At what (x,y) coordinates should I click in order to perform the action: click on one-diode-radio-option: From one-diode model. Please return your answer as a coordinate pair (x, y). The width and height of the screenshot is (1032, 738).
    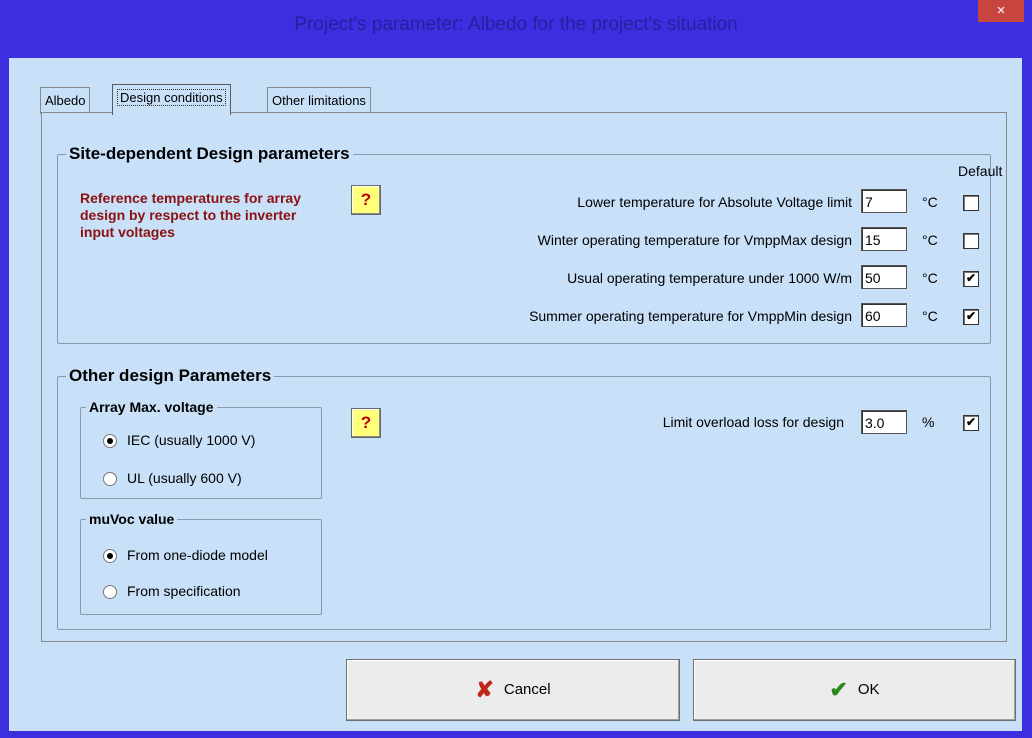
    Looking at the image, I should click on (185, 555).